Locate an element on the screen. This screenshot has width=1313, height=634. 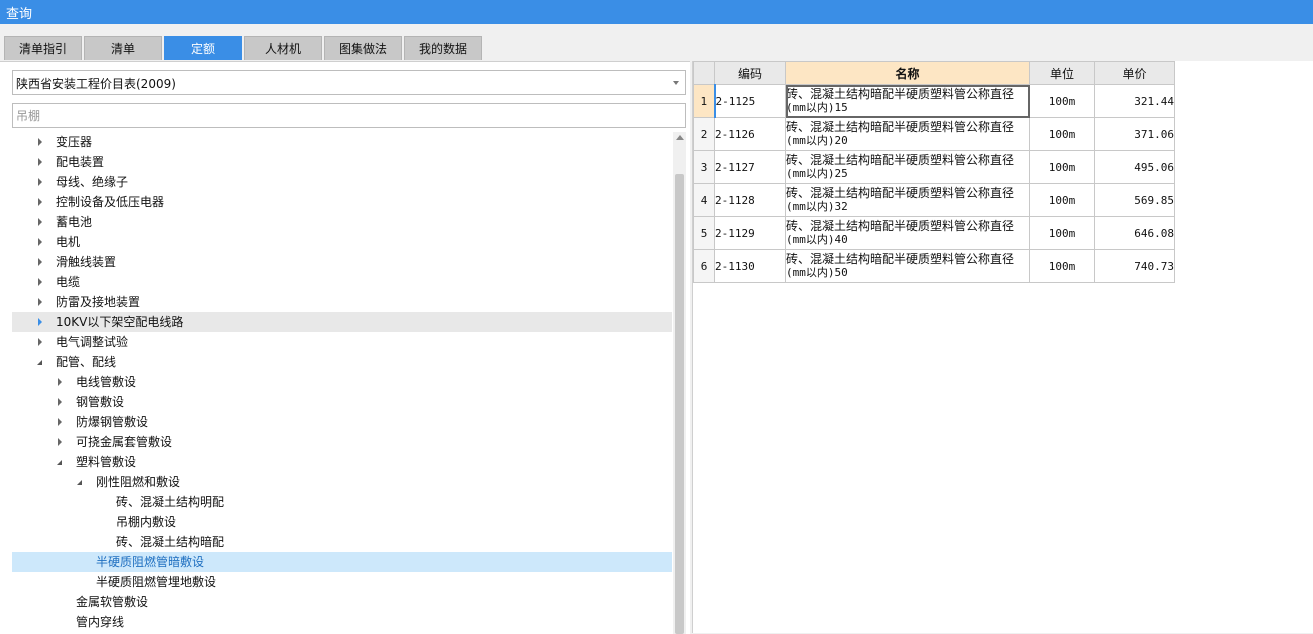
tree-node: 电机 is located at coordinates (342, 242).